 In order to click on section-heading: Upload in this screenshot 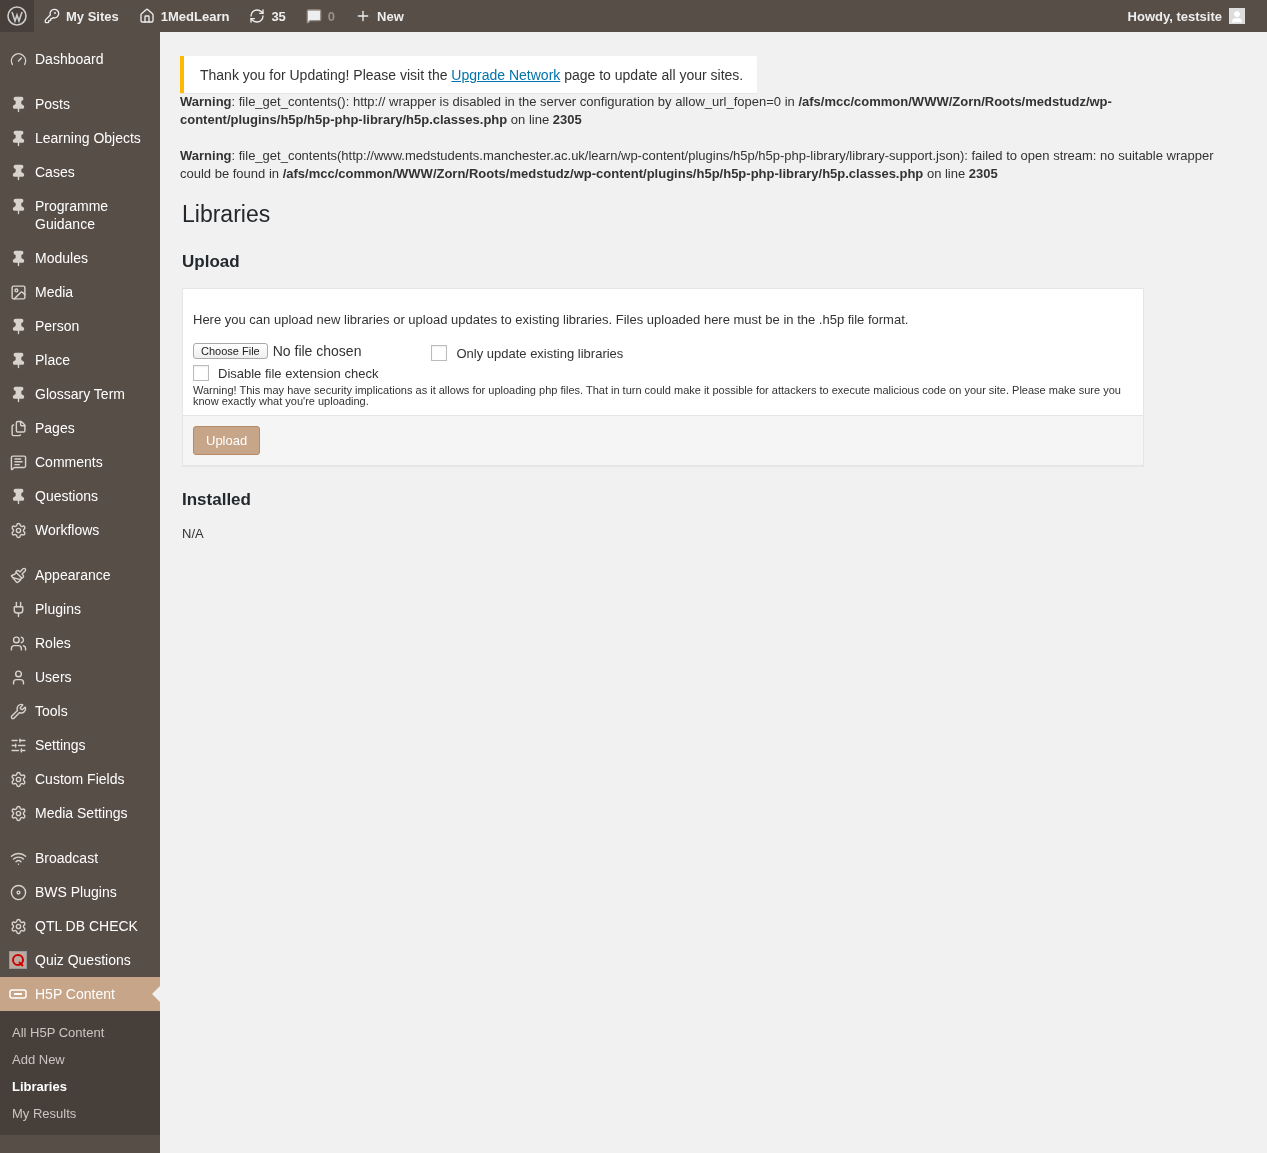, I will do `click(211, 262)`.